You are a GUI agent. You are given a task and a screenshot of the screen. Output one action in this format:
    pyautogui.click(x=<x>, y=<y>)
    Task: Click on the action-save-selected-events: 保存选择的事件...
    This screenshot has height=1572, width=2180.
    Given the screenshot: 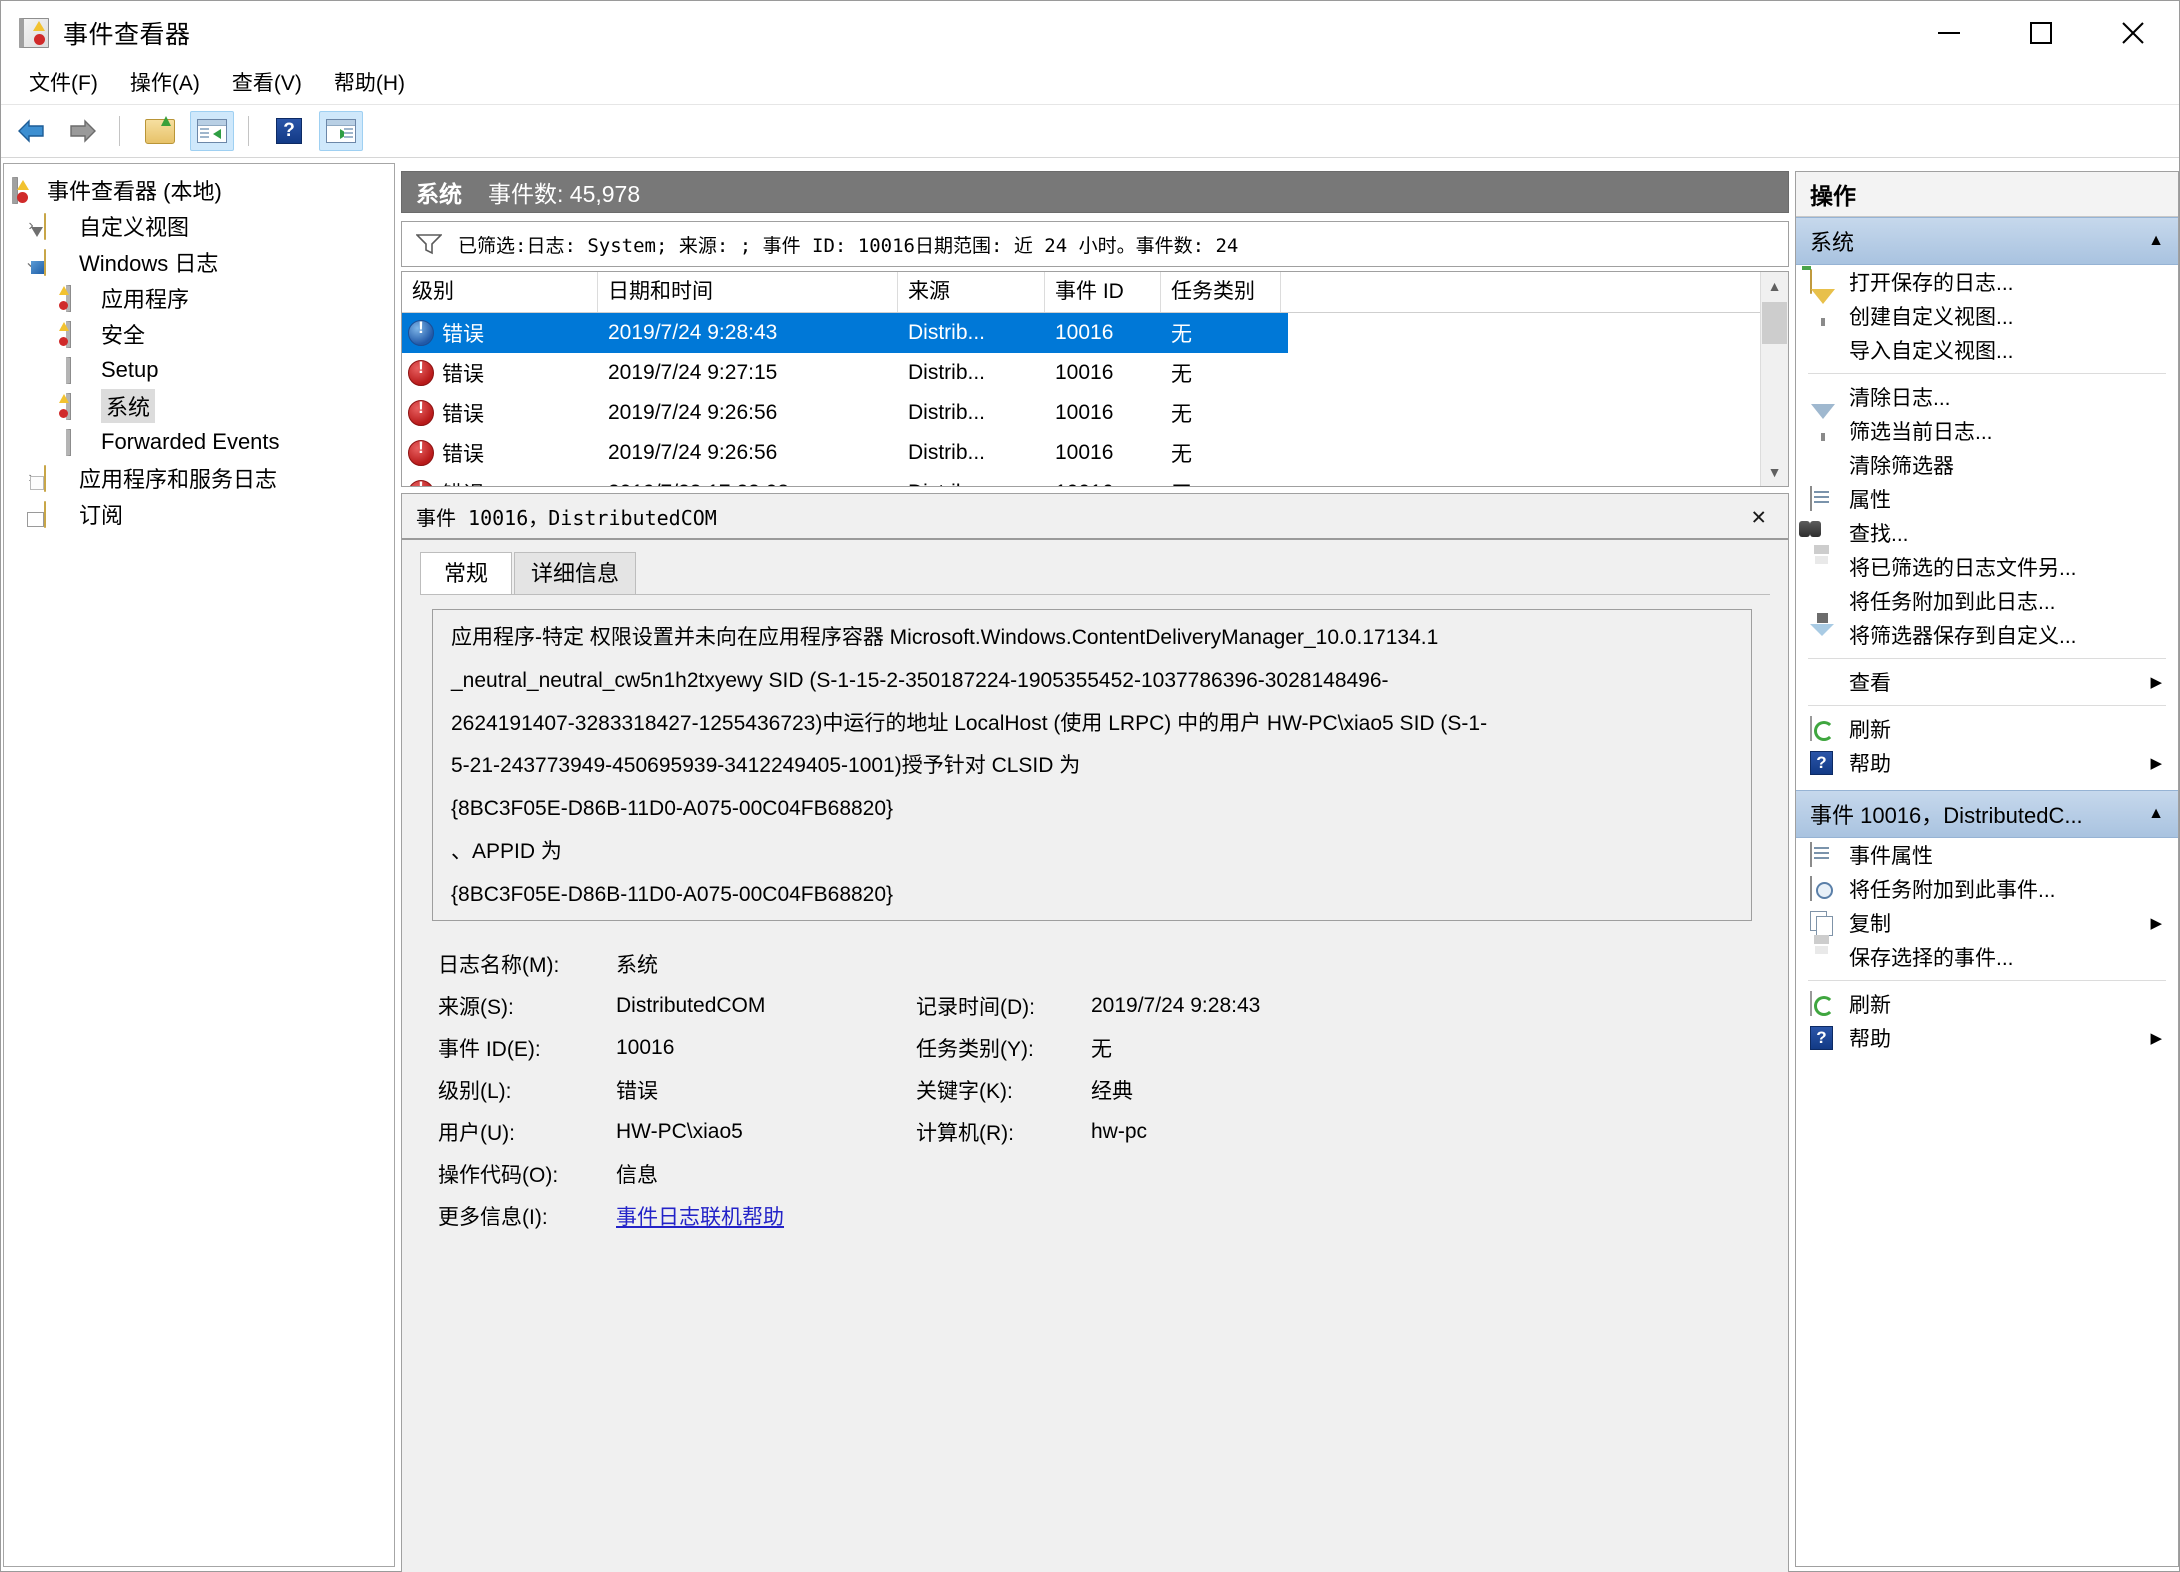 What is the action you would take?
    pyautogui.click(x=1987, y=957)
    